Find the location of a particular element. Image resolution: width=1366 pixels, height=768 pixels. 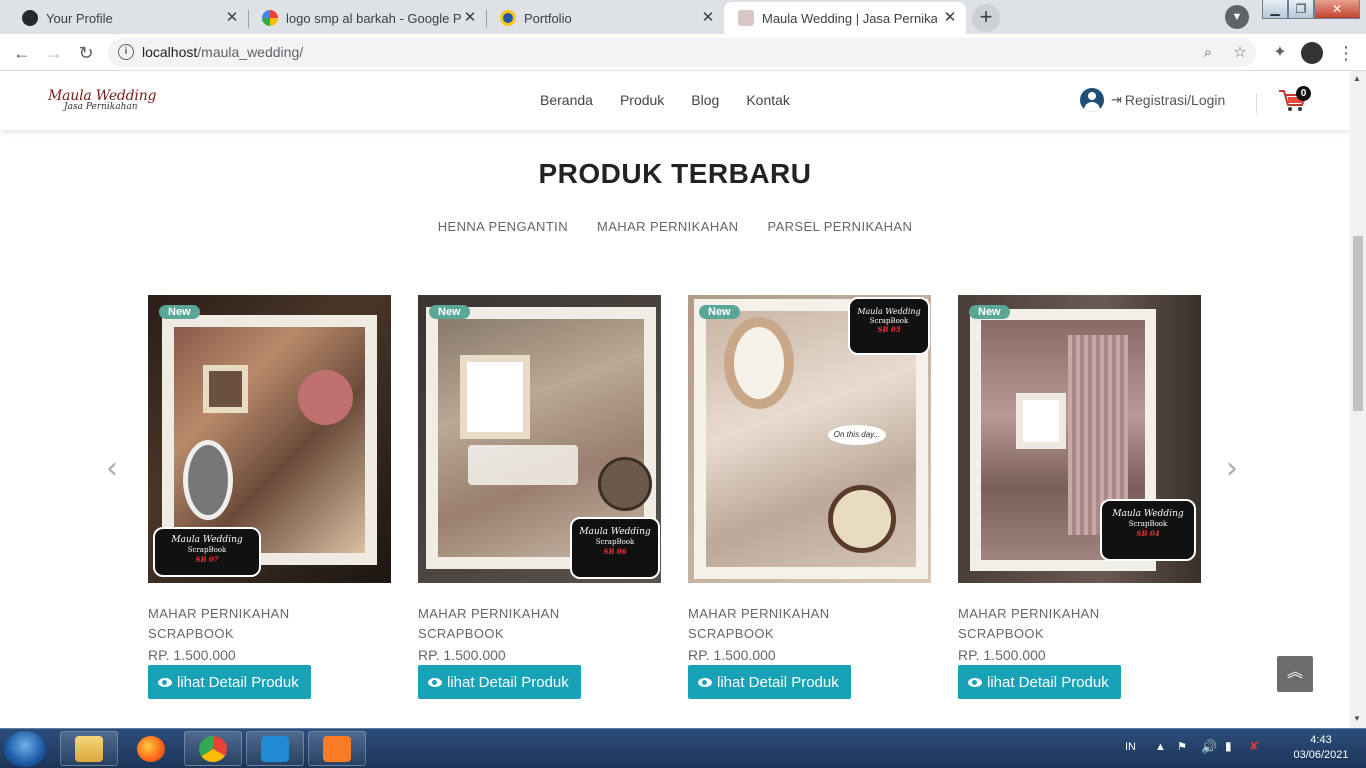

nav-blog: Blog is located at coordinates (705, 100).